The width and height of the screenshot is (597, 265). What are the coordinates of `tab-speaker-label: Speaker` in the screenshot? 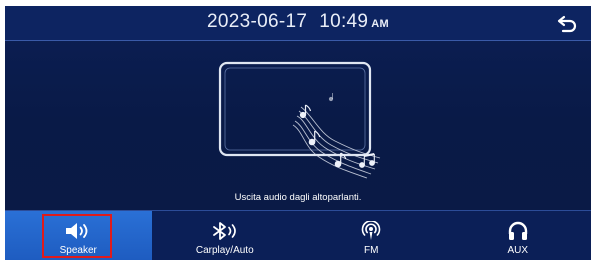 It's located at (78, 250).